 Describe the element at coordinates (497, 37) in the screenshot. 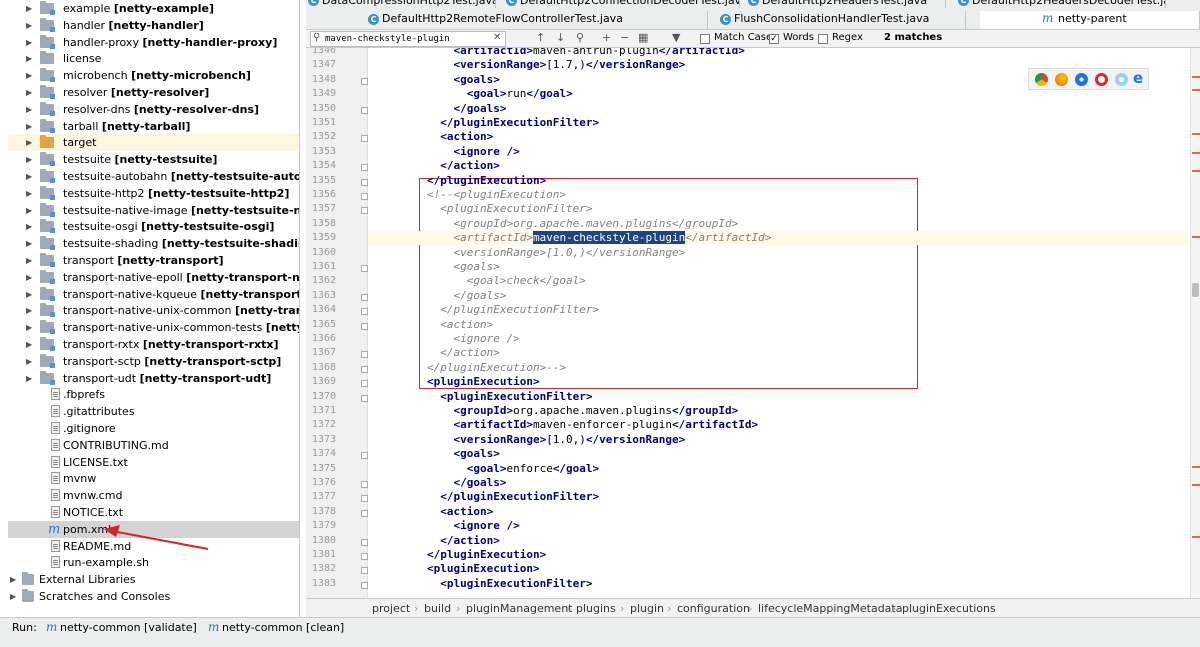

I see `clear-search-icon: ✕` at that location.